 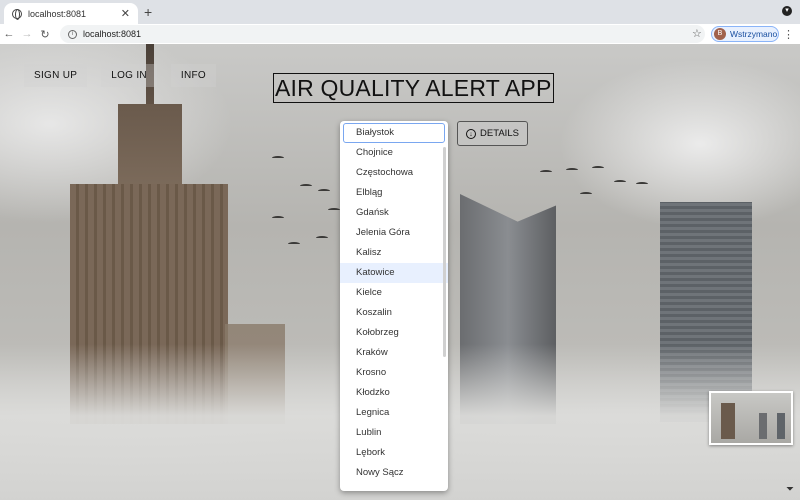 What do you see at coordinates (394, 253) in the screenshot?
I see `city-option: Kalisz` at bounding box center [394, 253].